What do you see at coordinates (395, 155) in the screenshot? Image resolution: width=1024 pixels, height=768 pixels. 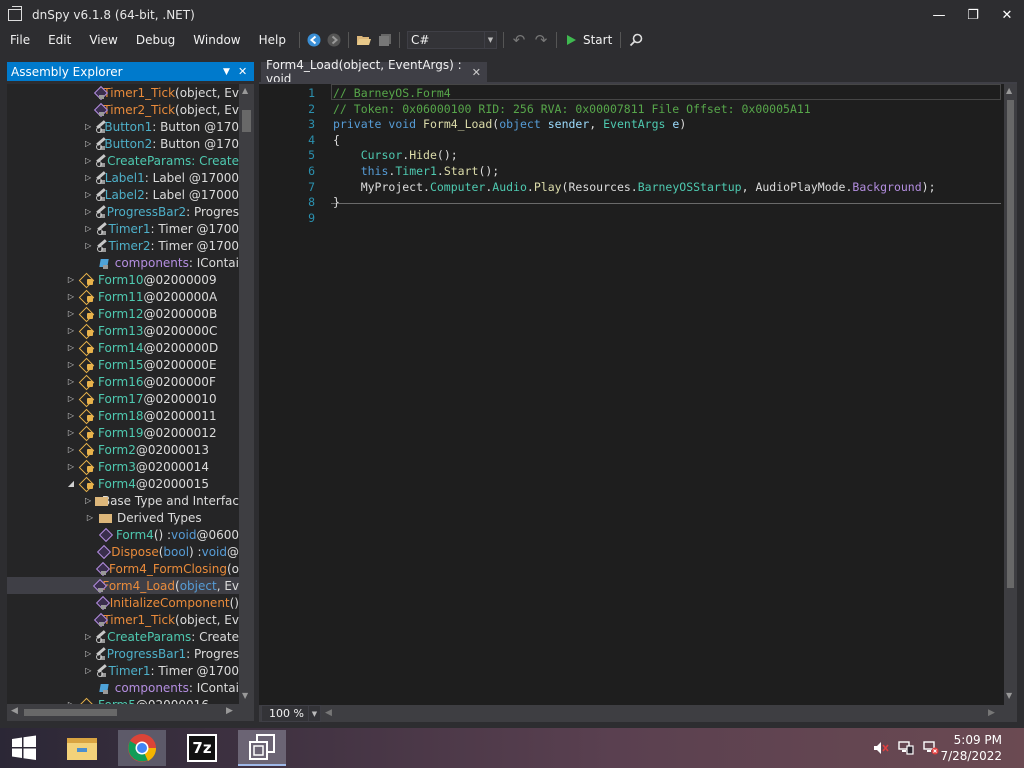 I see `code-line: Cursor.Hide();` at bounding box center [395, 155].